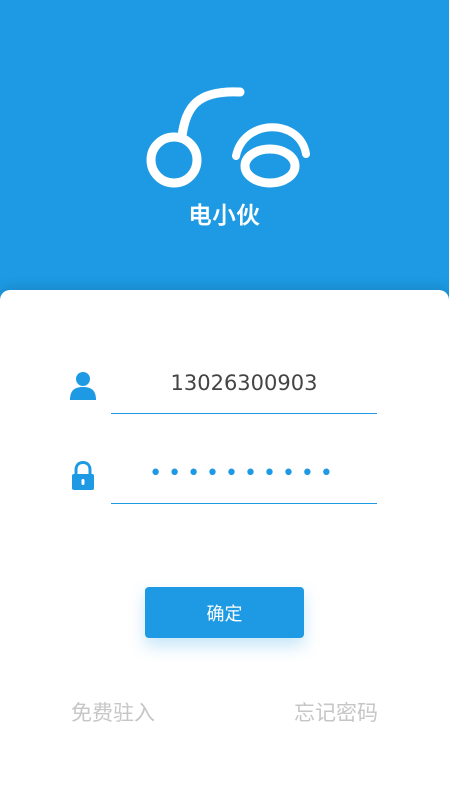  What do you see at coordinates (83, 386) in the screenshot?
I see `user-icon` at bounding box center [83, 386].